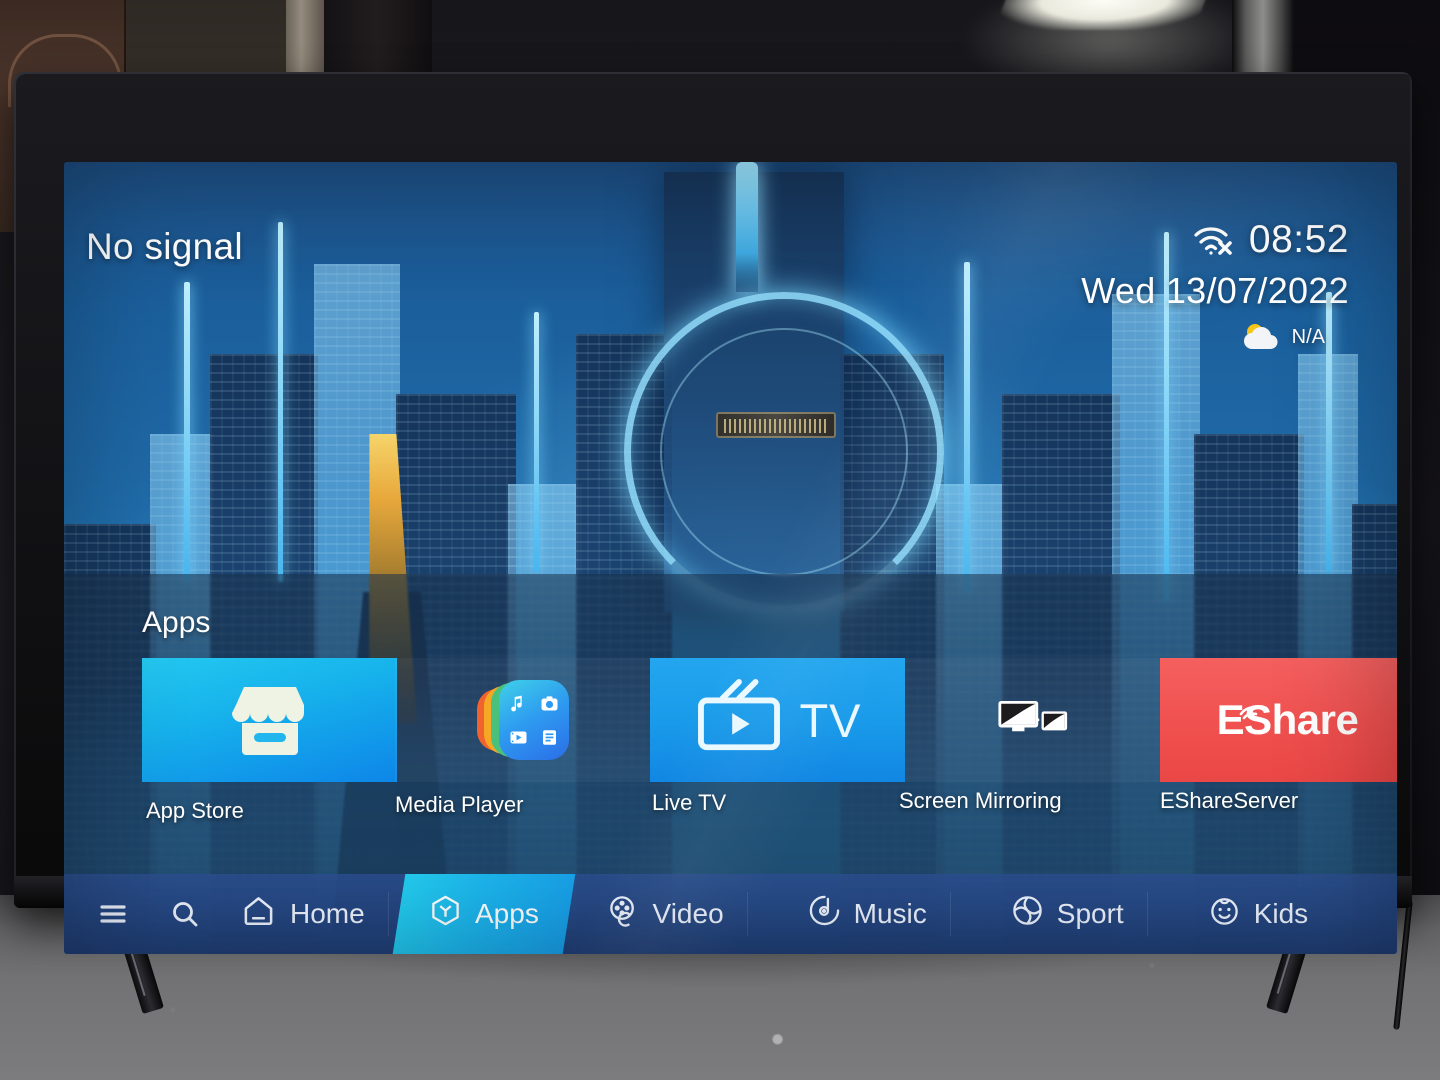 The image size is (1440, 1080). I want to click on weather-value: N/A, so click(1308, 336).